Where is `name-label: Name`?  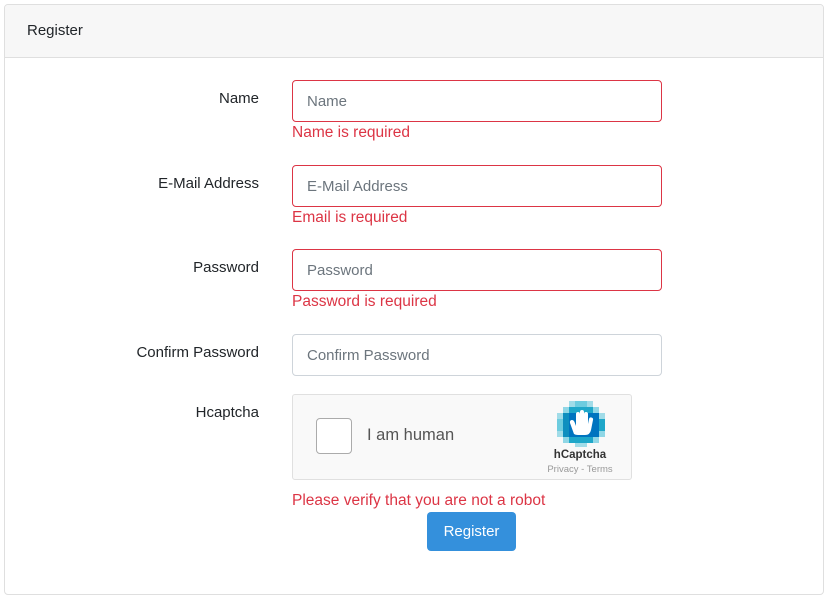
name-label: Name is located at coordinates (238, 98).